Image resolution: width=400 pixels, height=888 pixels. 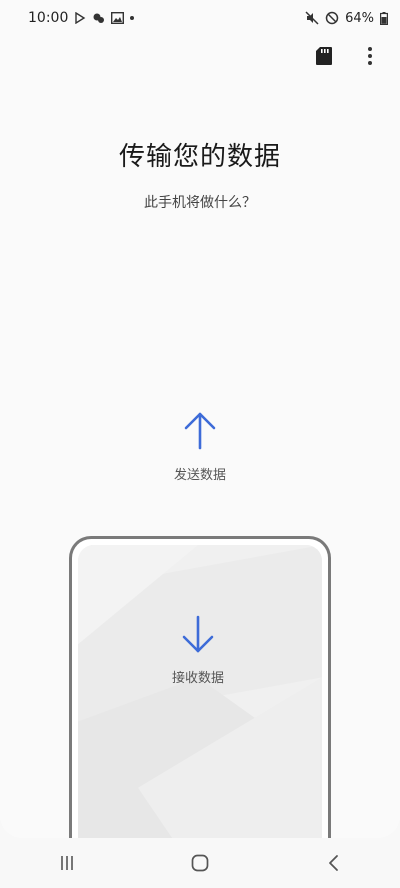 I want to click on arrow-up-icon, so click(x=200, y=432).